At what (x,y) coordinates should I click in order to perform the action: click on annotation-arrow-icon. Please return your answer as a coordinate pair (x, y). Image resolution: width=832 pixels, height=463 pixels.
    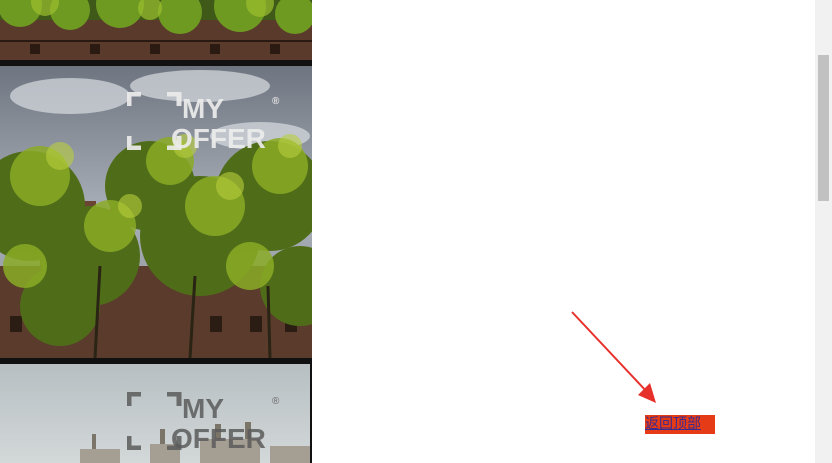
    Looking at the image, I should click on (613, 357).